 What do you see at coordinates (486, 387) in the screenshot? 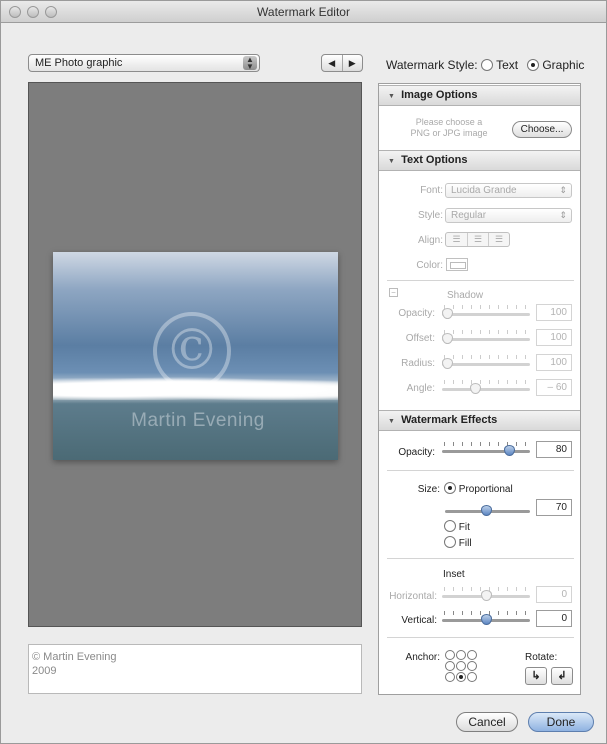
I see `shadow-angle-slider` at bounding box center [486, 387].